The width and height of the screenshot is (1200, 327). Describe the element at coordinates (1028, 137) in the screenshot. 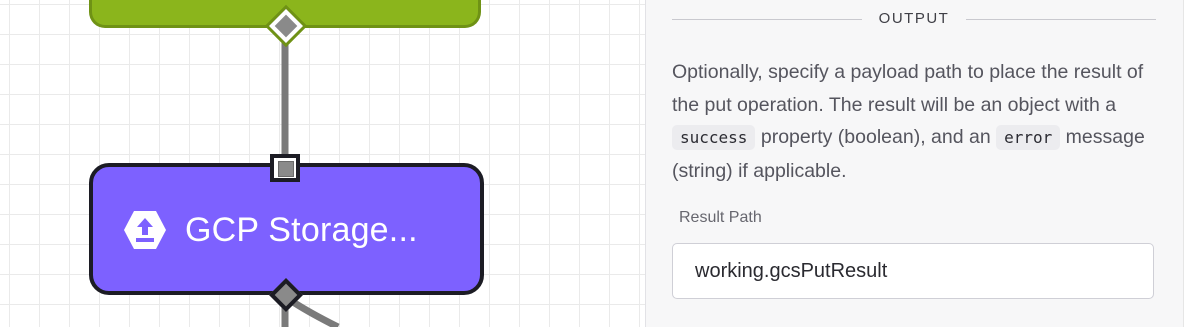

I see `code-error: error` at that location.